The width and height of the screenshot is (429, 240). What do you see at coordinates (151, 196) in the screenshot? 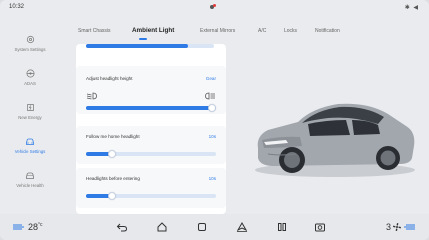
I see `before-entering-slider` at bounding box center [151, 196].